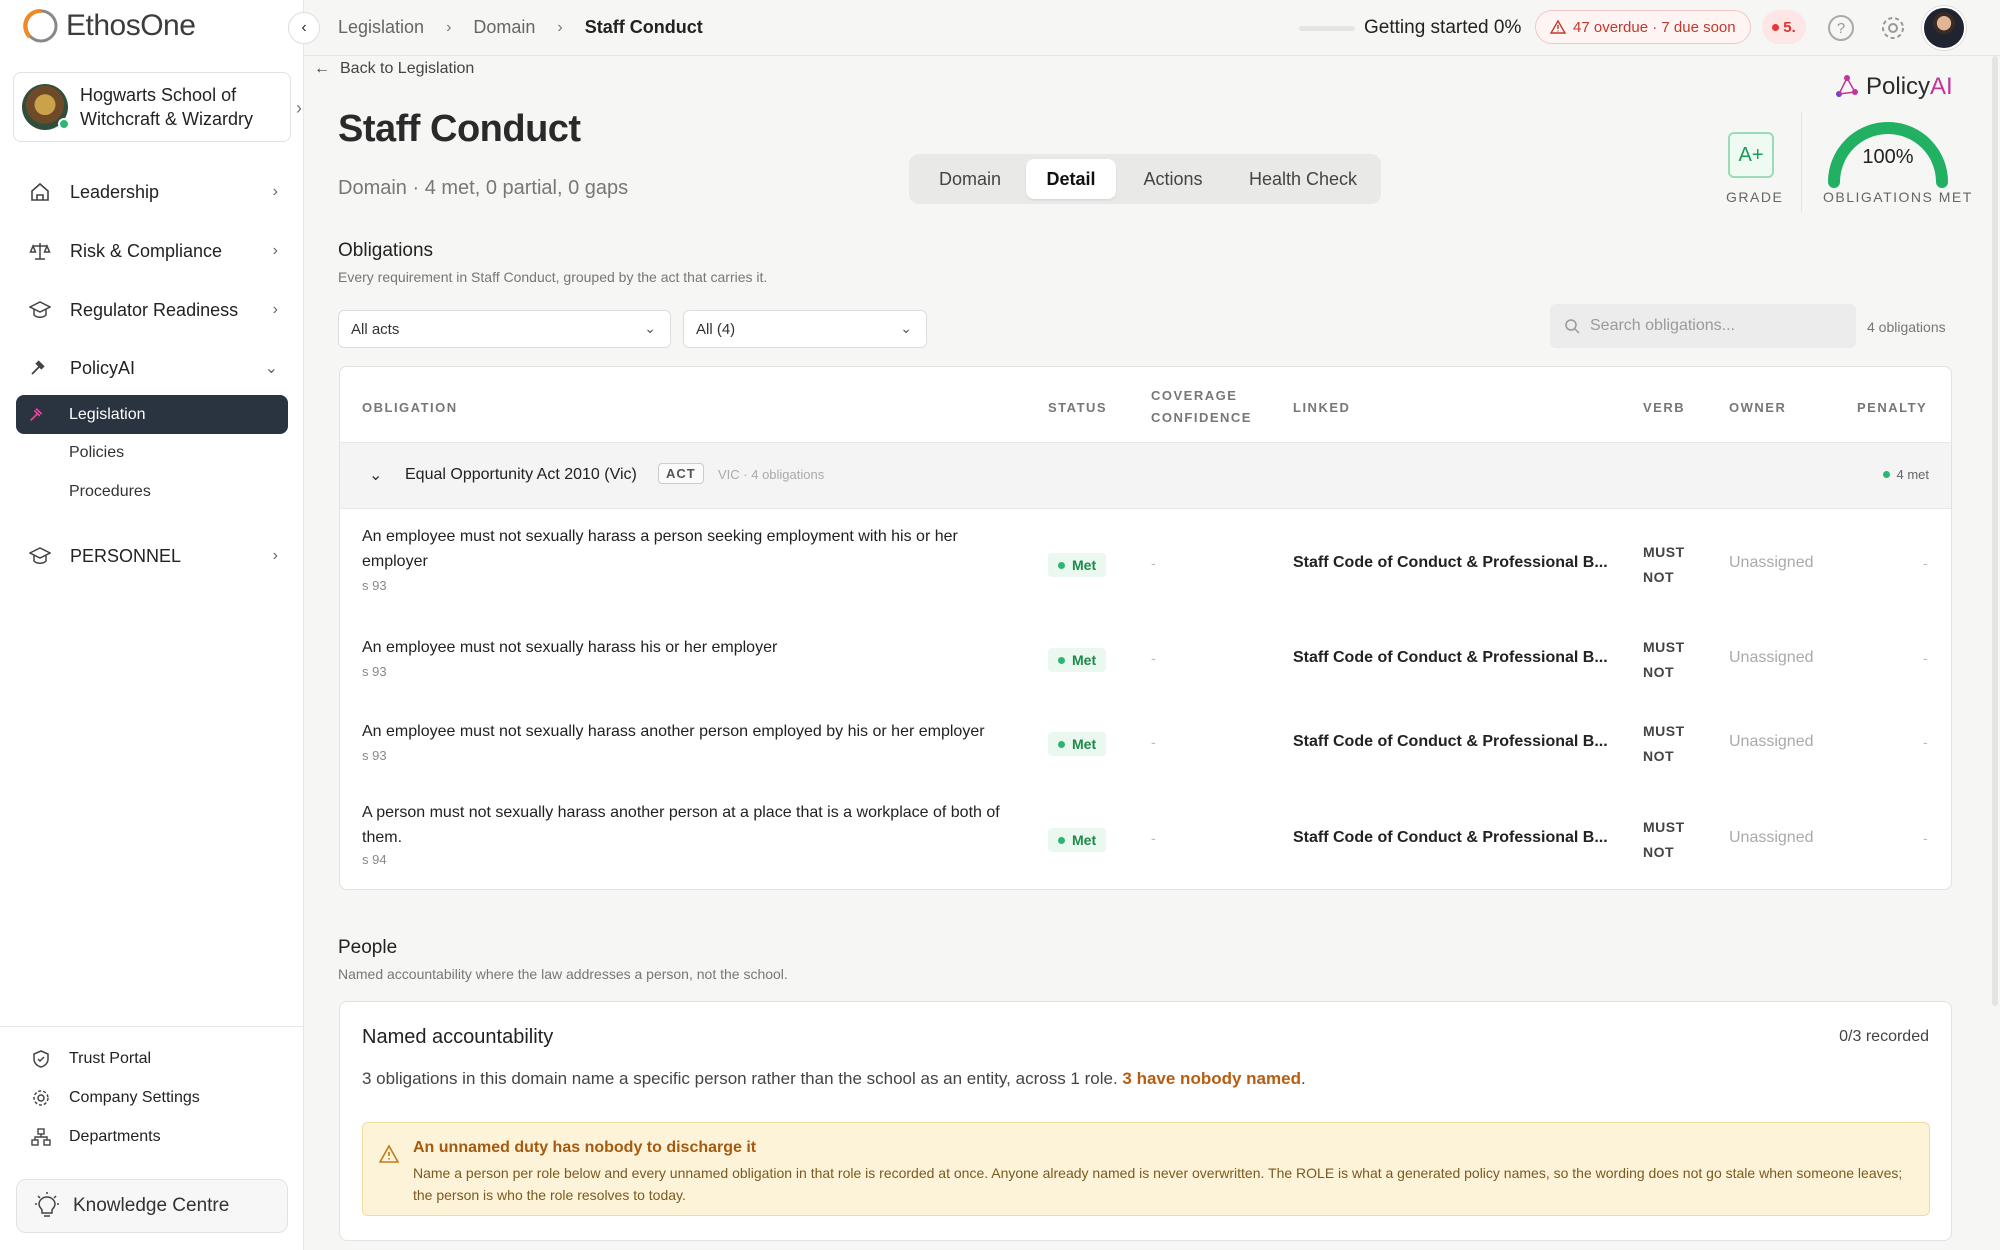  Describe the element at coordinates (1201, 407) in the screenshot. I see `col-coverage: COVERAGE CONFIDENCE` at that location.